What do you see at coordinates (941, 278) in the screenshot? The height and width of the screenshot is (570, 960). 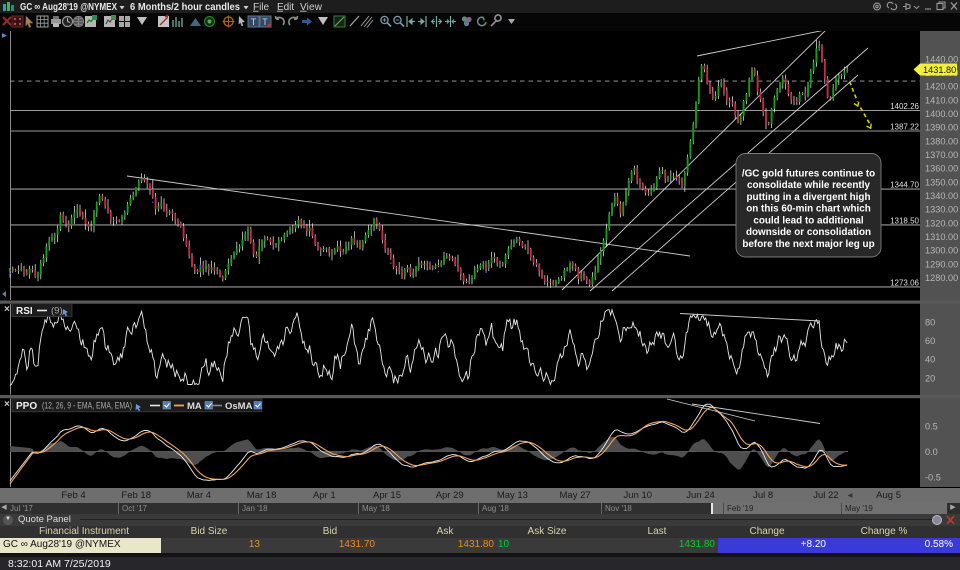 I see `svg-text: 1280.00` at bounding box center [941, 278].